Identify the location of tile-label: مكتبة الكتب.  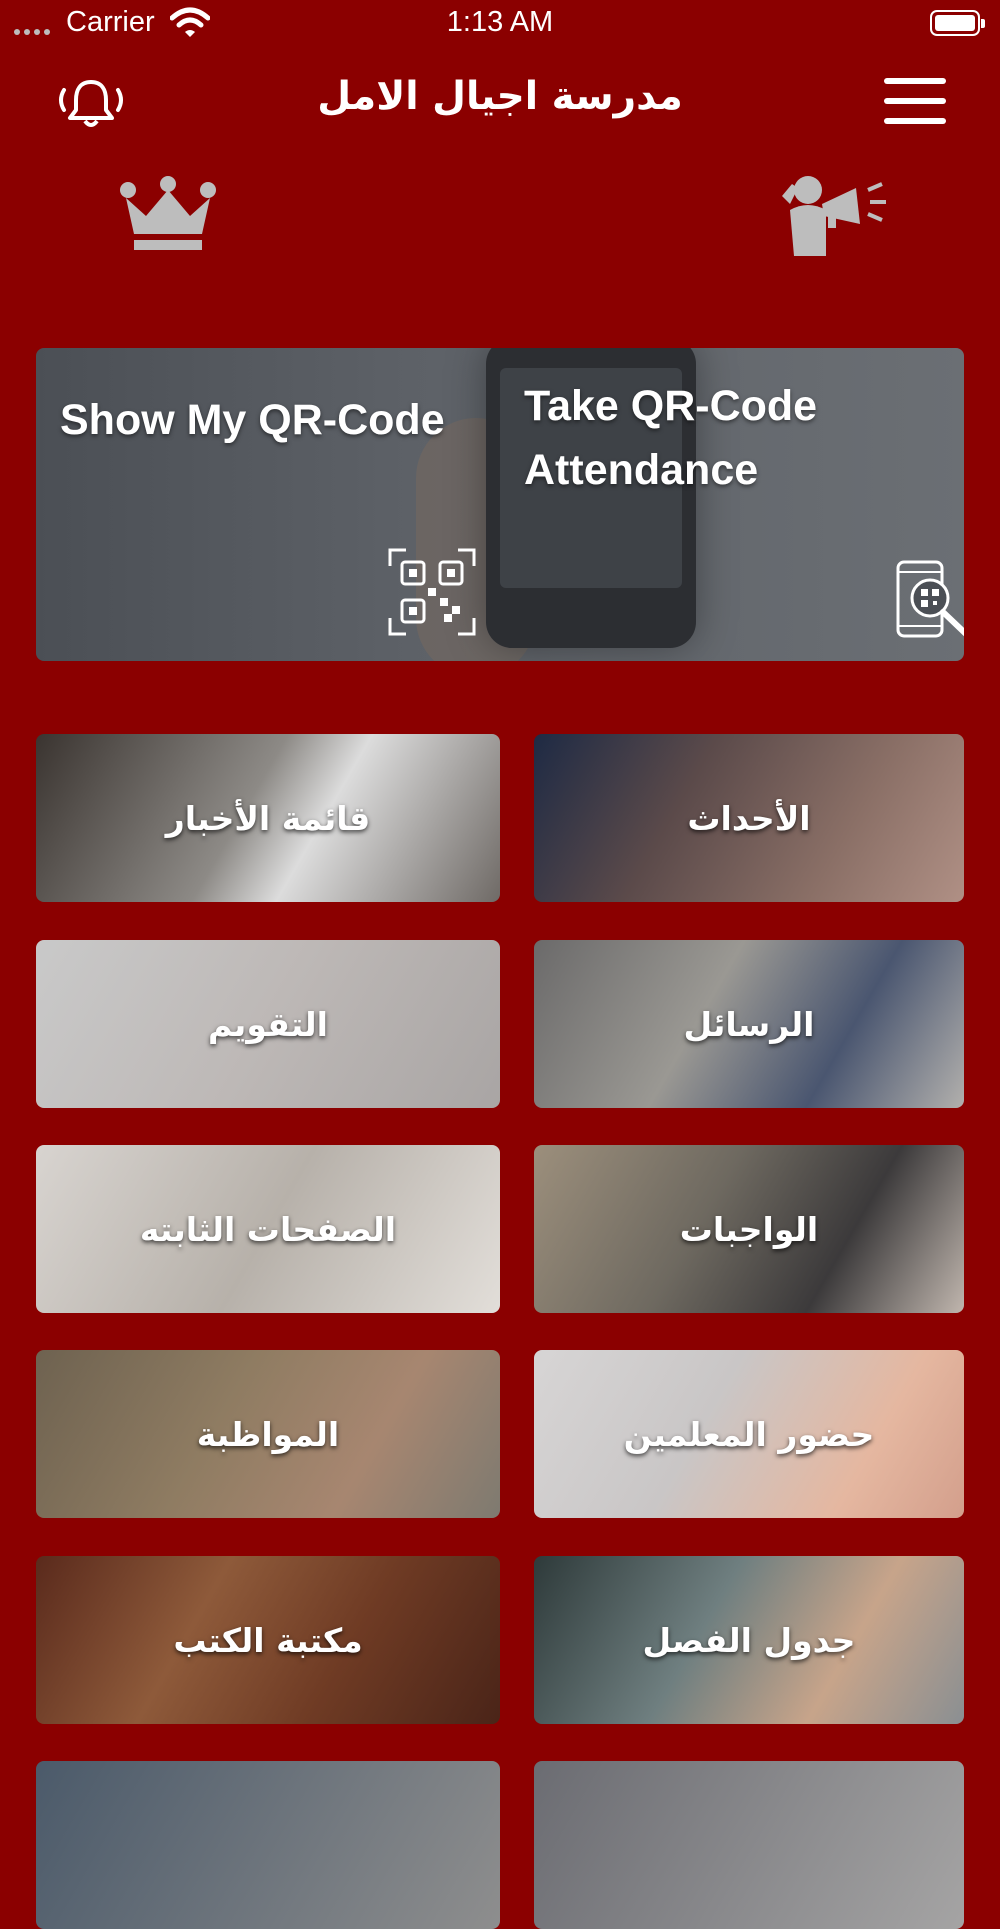
(268, 1640).